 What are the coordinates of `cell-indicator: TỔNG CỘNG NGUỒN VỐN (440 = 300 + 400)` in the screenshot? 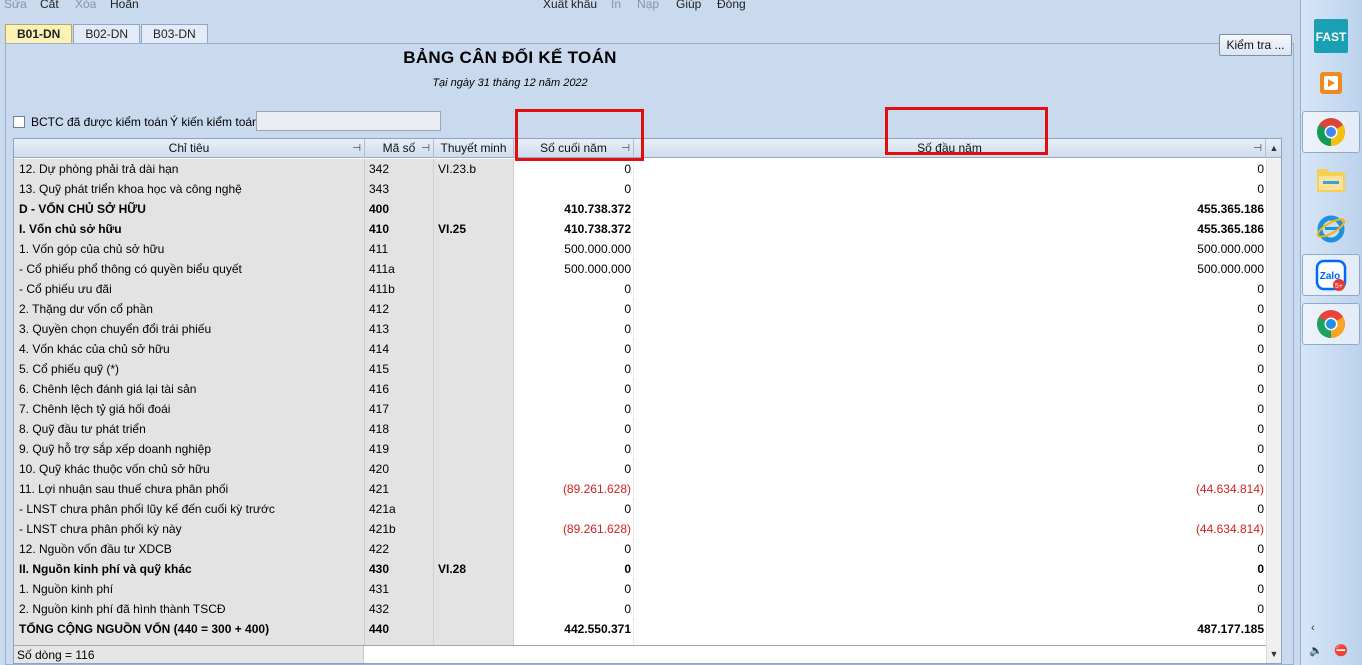 It's located at (189, 629).